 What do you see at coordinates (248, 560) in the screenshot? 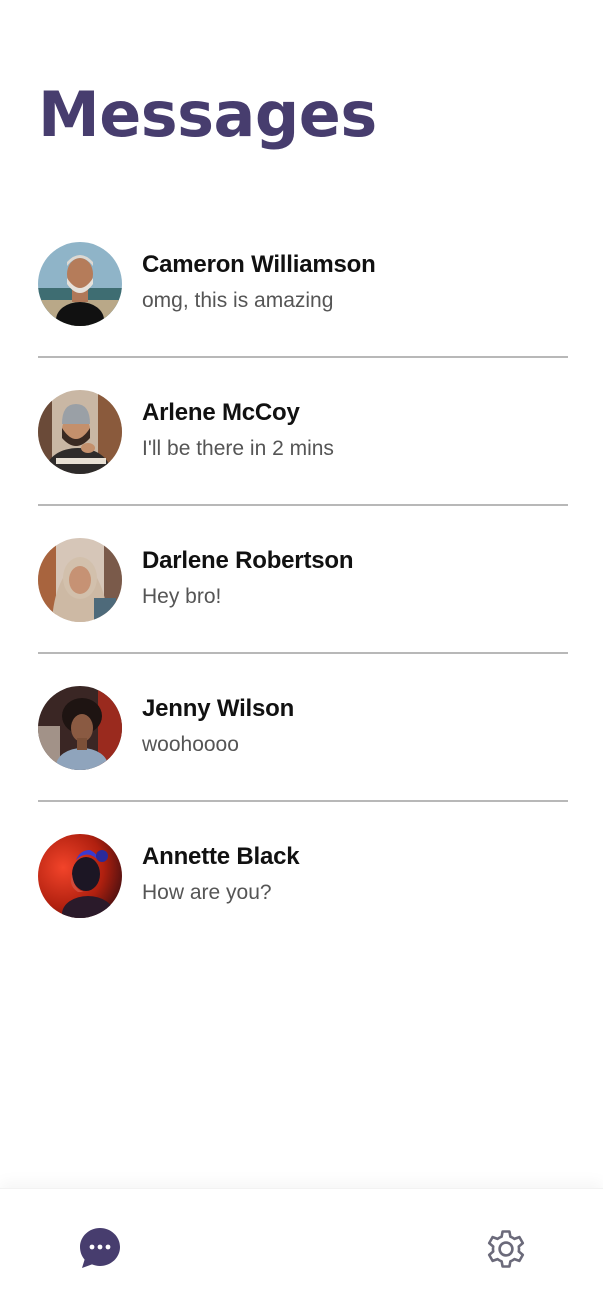
I see `contact-name: Darlene Robertson` at bounding box center [248, 560].